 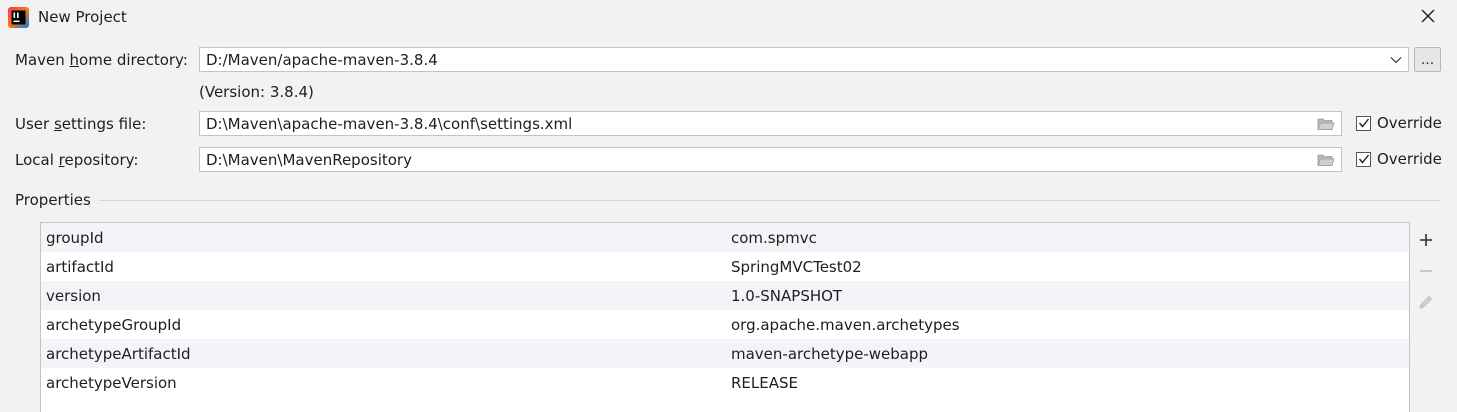 What do you see at coordinates (18, 17) in the screenshot?
I see `intellij-icon` at bounding box center [18, 17].